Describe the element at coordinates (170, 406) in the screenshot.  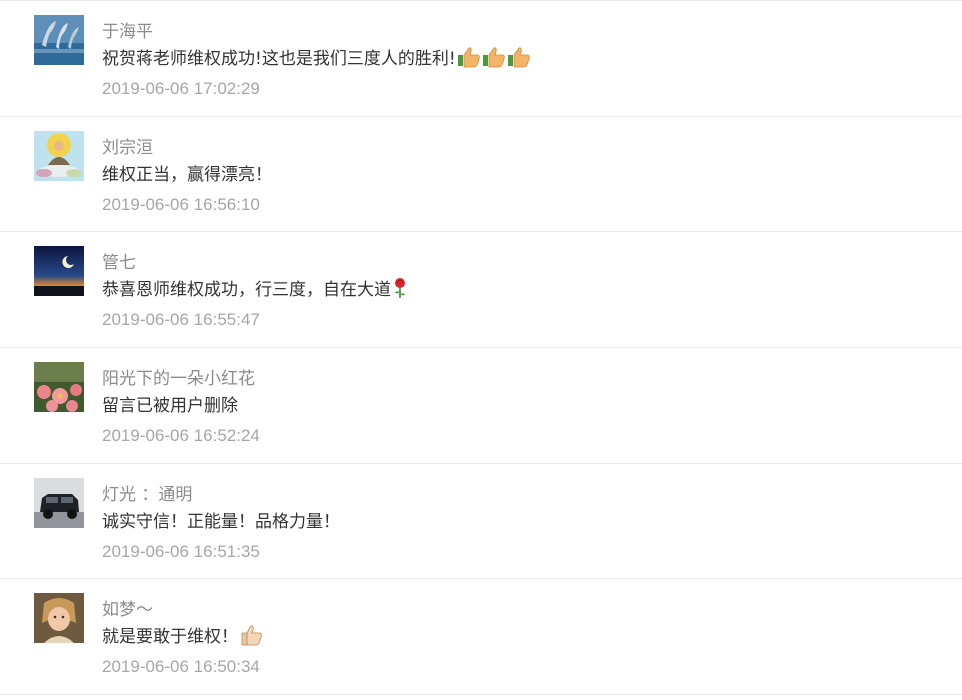
I see `comment-text: 留言已被用户删除` at that location.